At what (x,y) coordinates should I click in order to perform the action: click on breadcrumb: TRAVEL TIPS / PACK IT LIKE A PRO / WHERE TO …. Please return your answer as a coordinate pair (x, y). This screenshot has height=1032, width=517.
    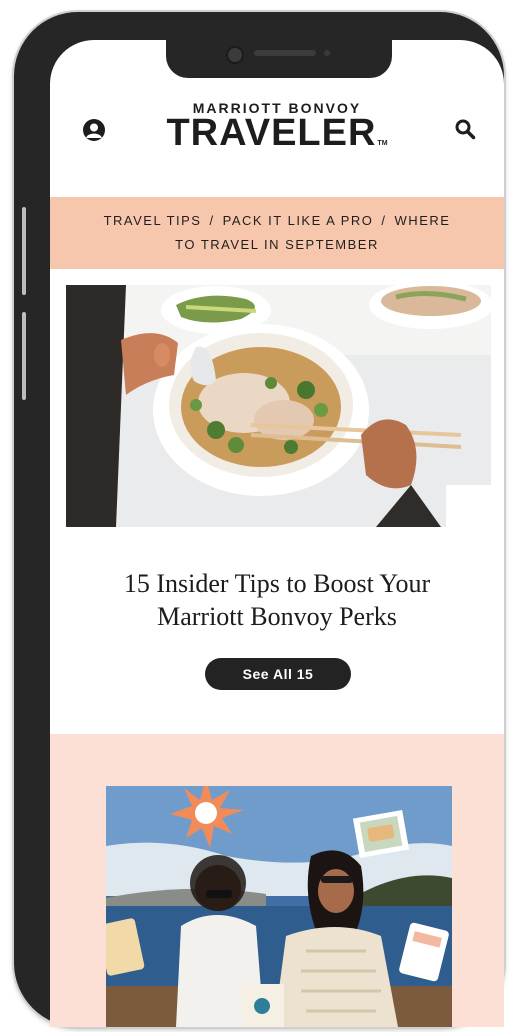
    Looking at the image, I should click on (277, 233).